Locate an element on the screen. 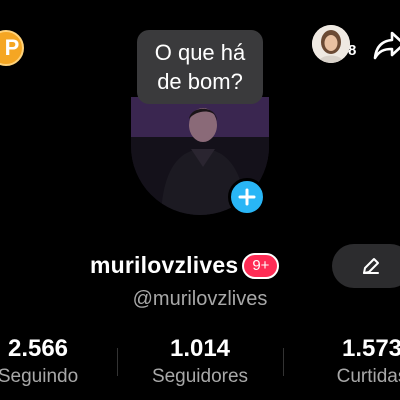  coin-label: P is located at coordinates (12, 47).